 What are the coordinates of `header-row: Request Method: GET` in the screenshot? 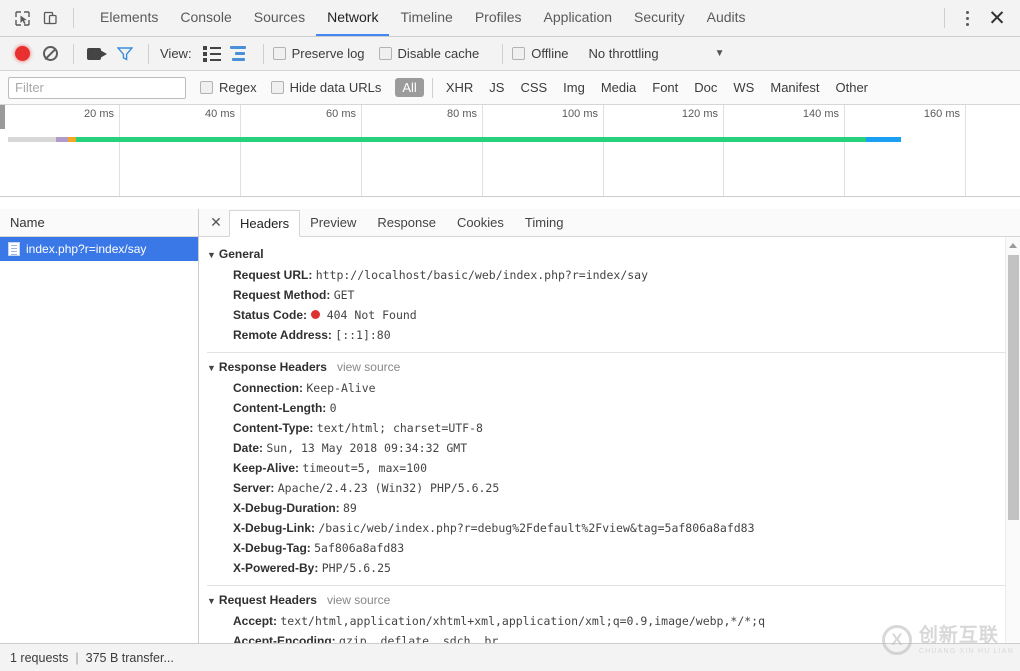 It's located at (613, 295).